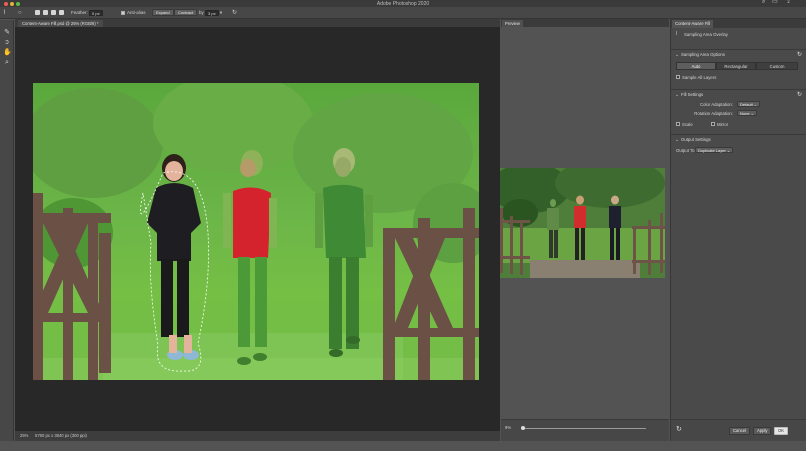 The image size is (806, 451). Describe the element at coordinates (738, 23) in the screenshot. I see `panel-tab-bar: Content-Aware Fill` at that location.